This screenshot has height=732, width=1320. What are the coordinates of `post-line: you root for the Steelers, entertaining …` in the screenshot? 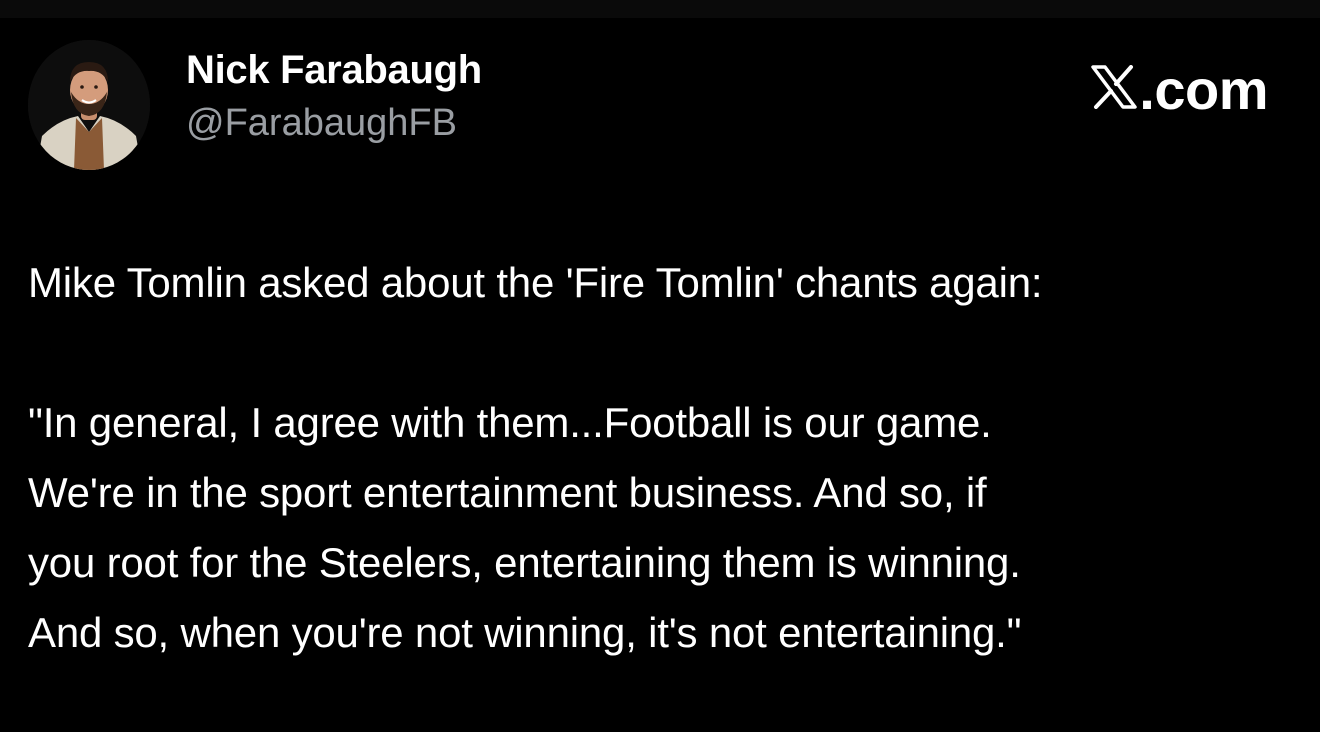 It's located at (524, 562).